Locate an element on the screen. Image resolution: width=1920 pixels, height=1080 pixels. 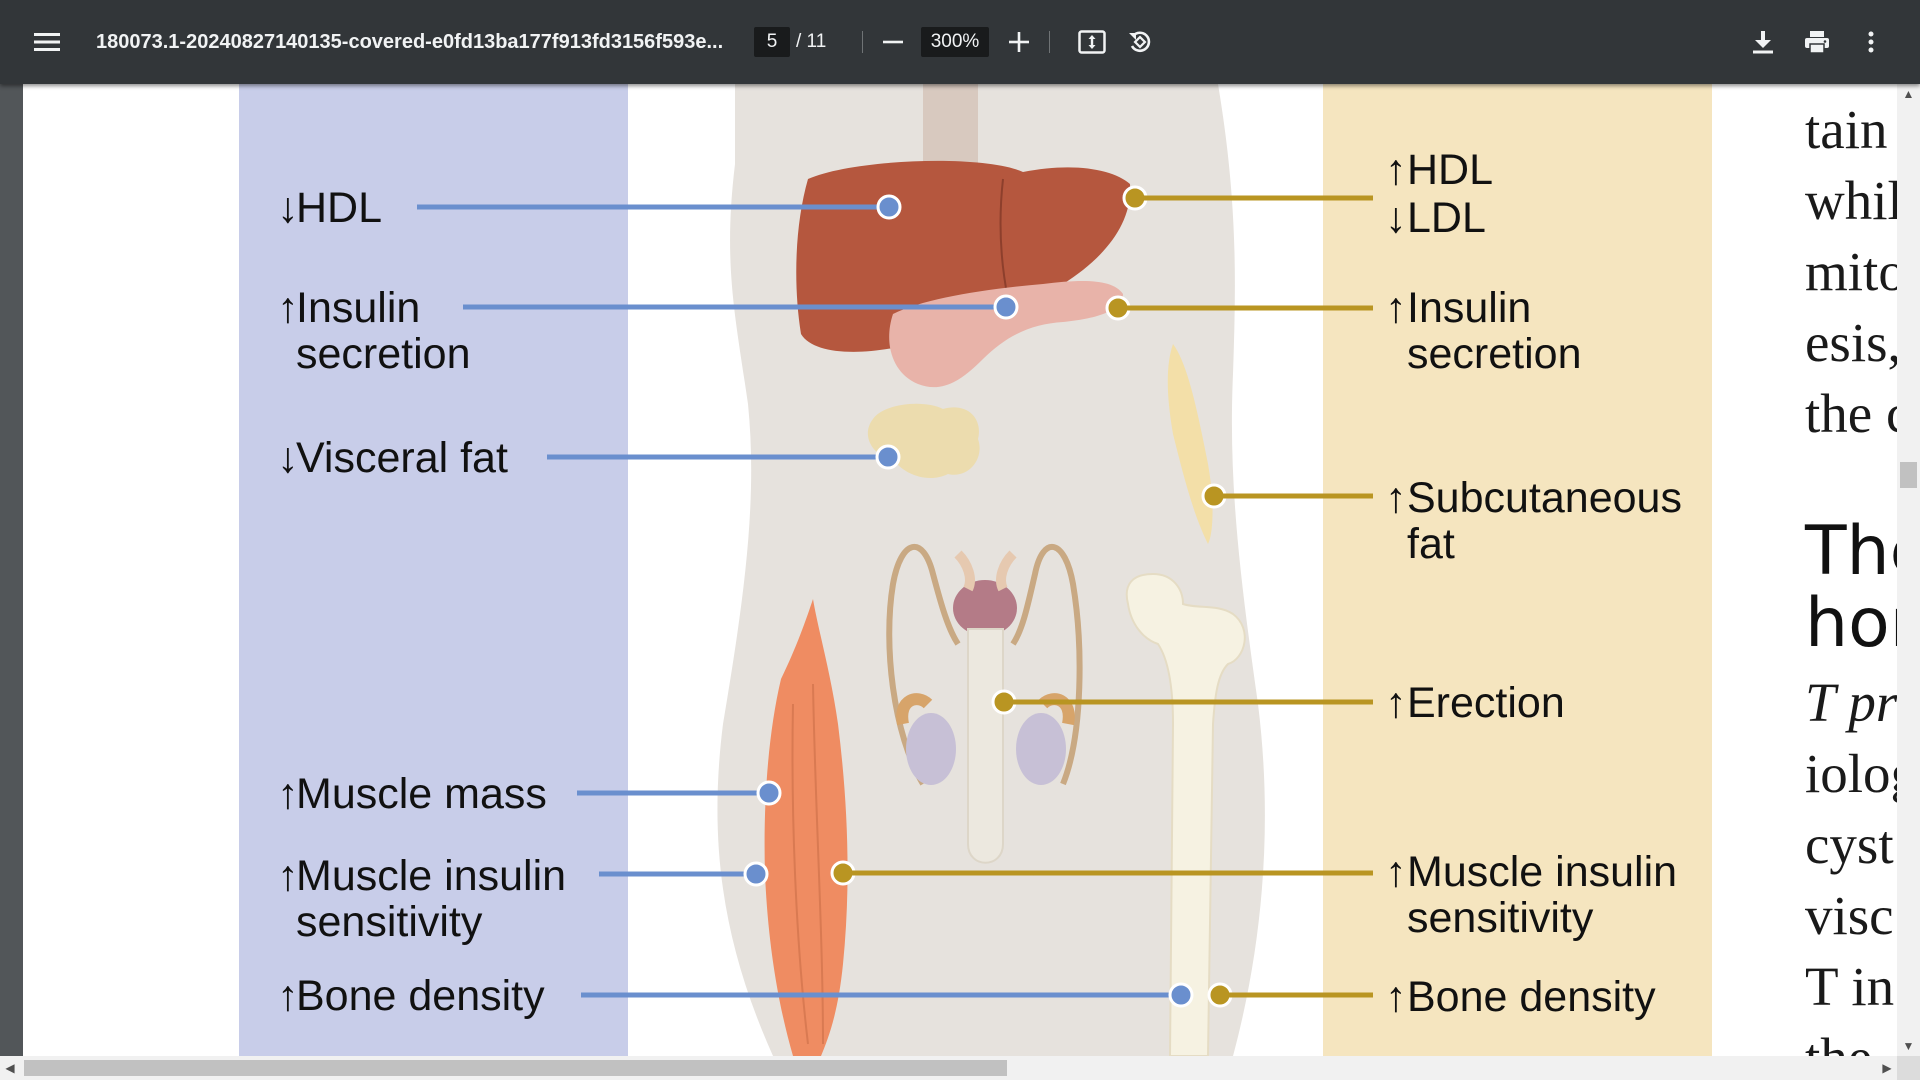
left-label-muscle-mass: Muscle mass is located at coordinates (421, 794).